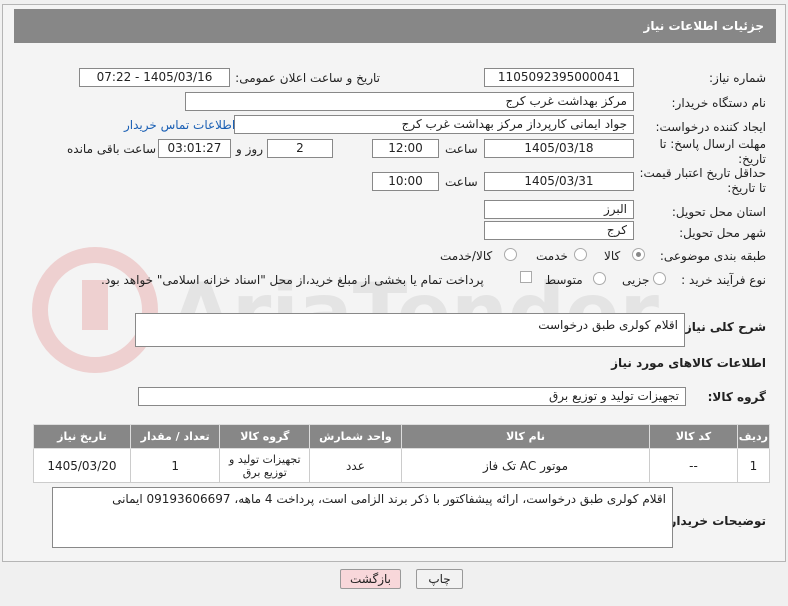  I want to click on days-field: 2, so click(300, 148).